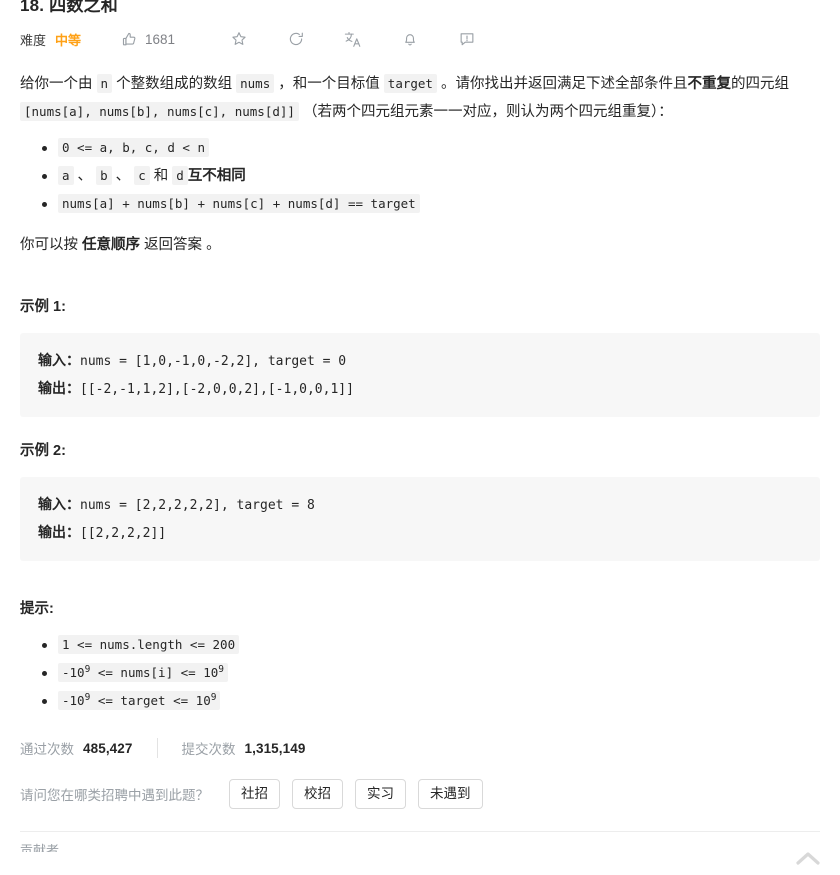  Describe the element at coordinates (254, 794) in the screenshot. I see `survey-option-shezhao: 社招` at that location.